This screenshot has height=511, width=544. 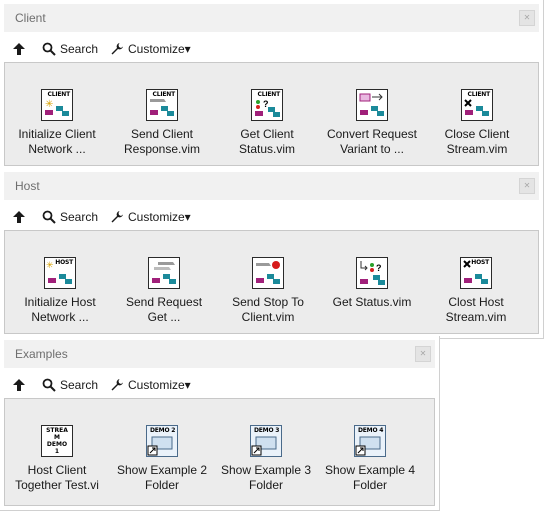 What do you see at coordinates (268, 294) in the screenshot?
I see `send-stop-to-client-item: Send Stop To Client.vim` at bounding box center [268, 294].